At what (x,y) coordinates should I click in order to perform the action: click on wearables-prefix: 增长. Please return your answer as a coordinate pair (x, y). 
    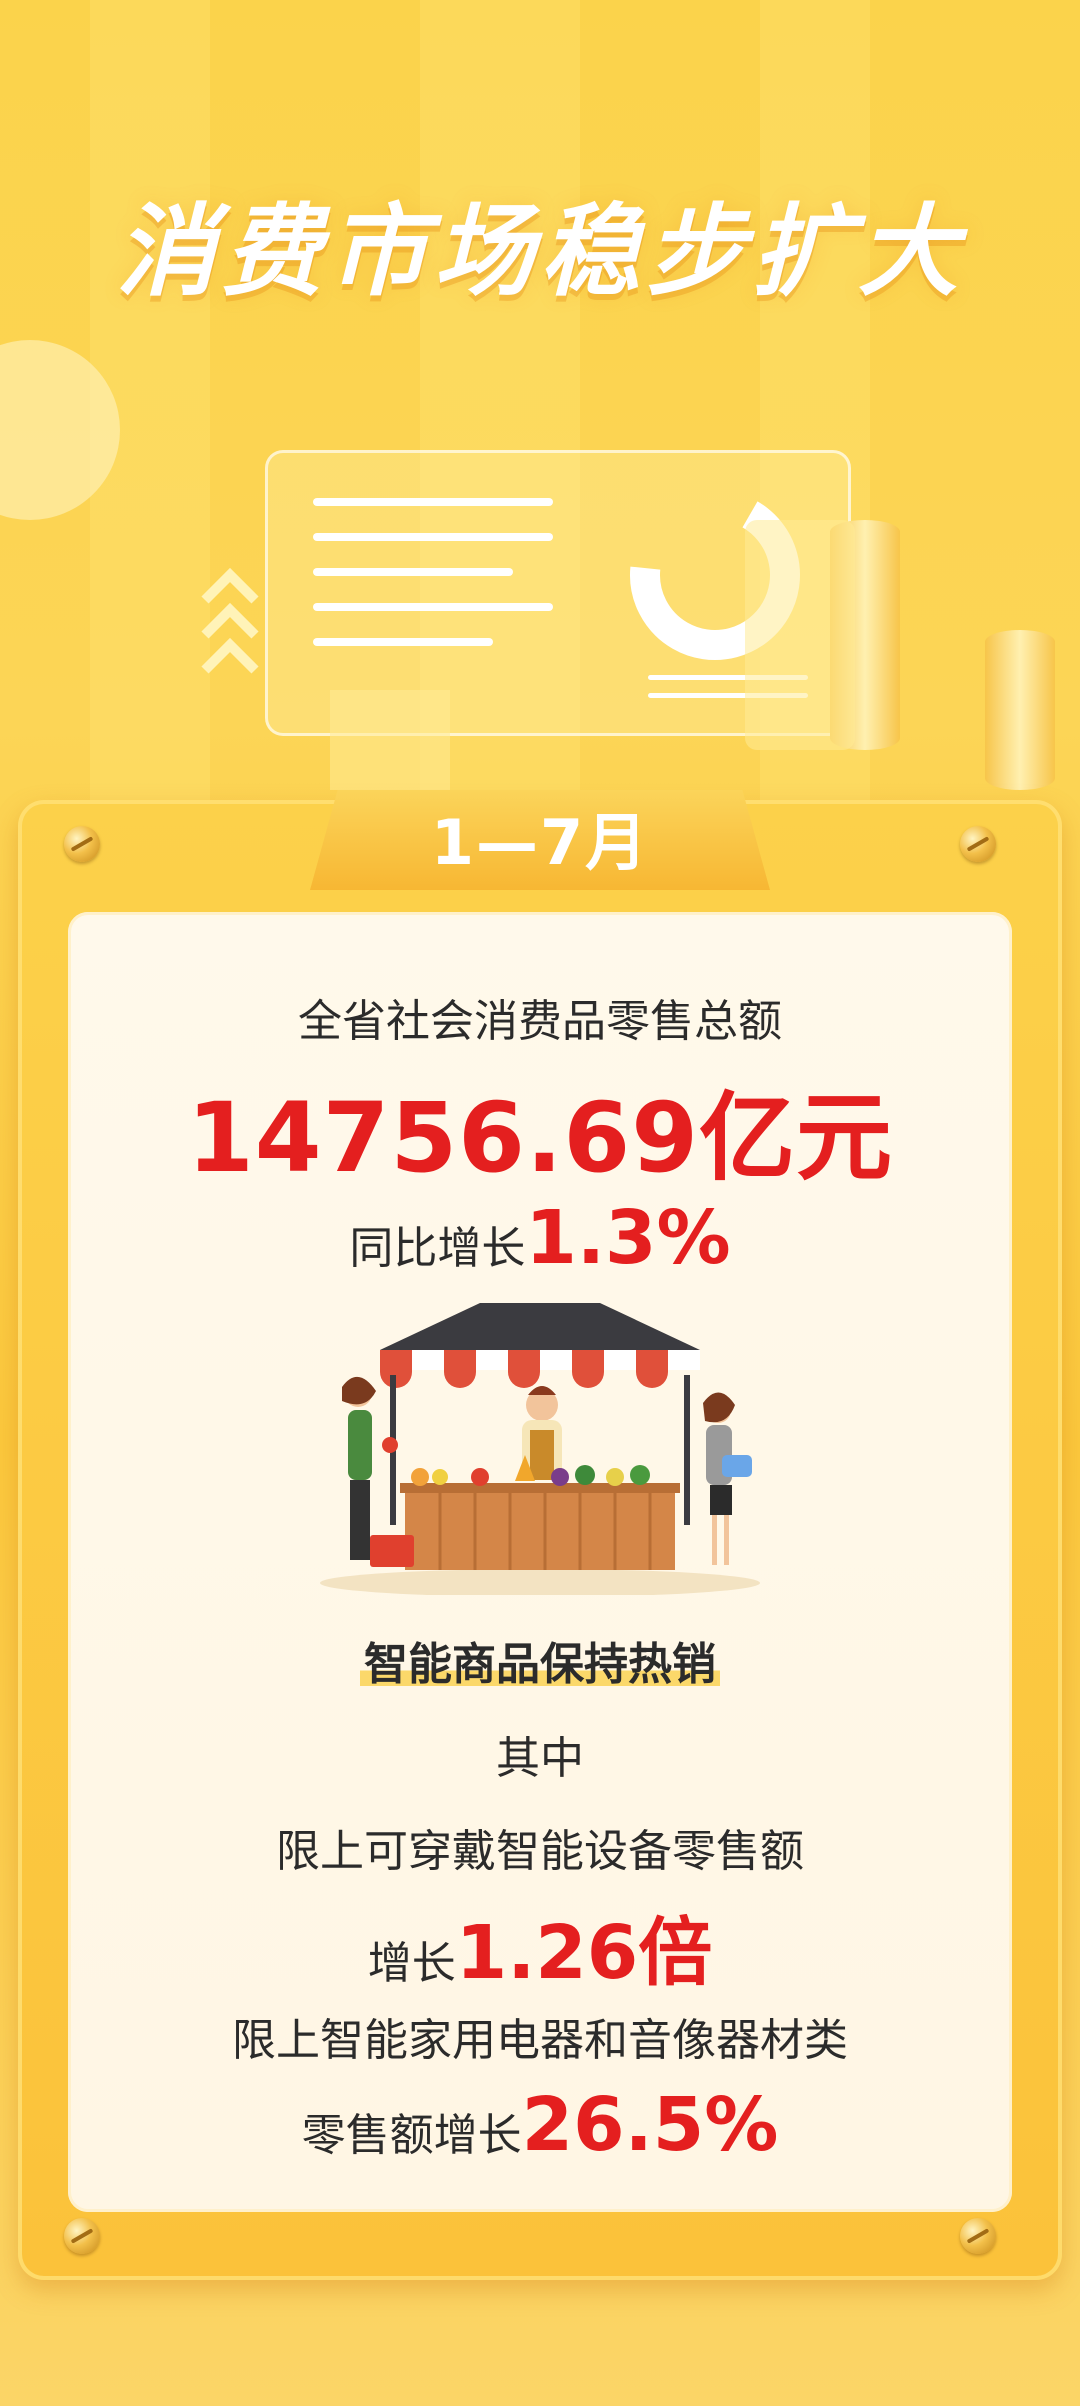
    Looking at the image, I should click on (411, 1963).